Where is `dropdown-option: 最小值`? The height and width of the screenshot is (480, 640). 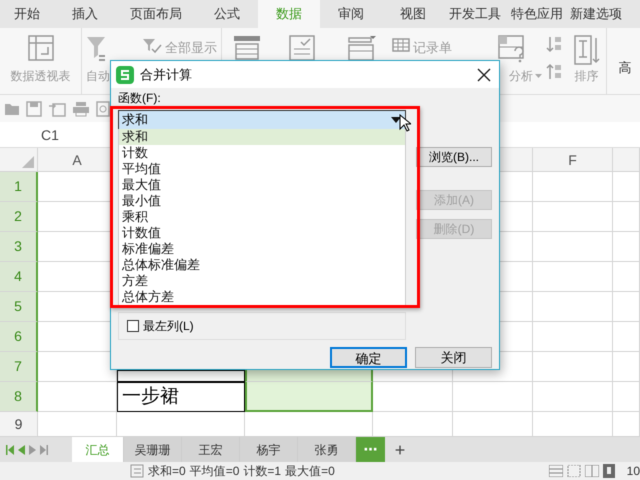 dropdown-option: 最小值 is located at coordinates (262, 201).